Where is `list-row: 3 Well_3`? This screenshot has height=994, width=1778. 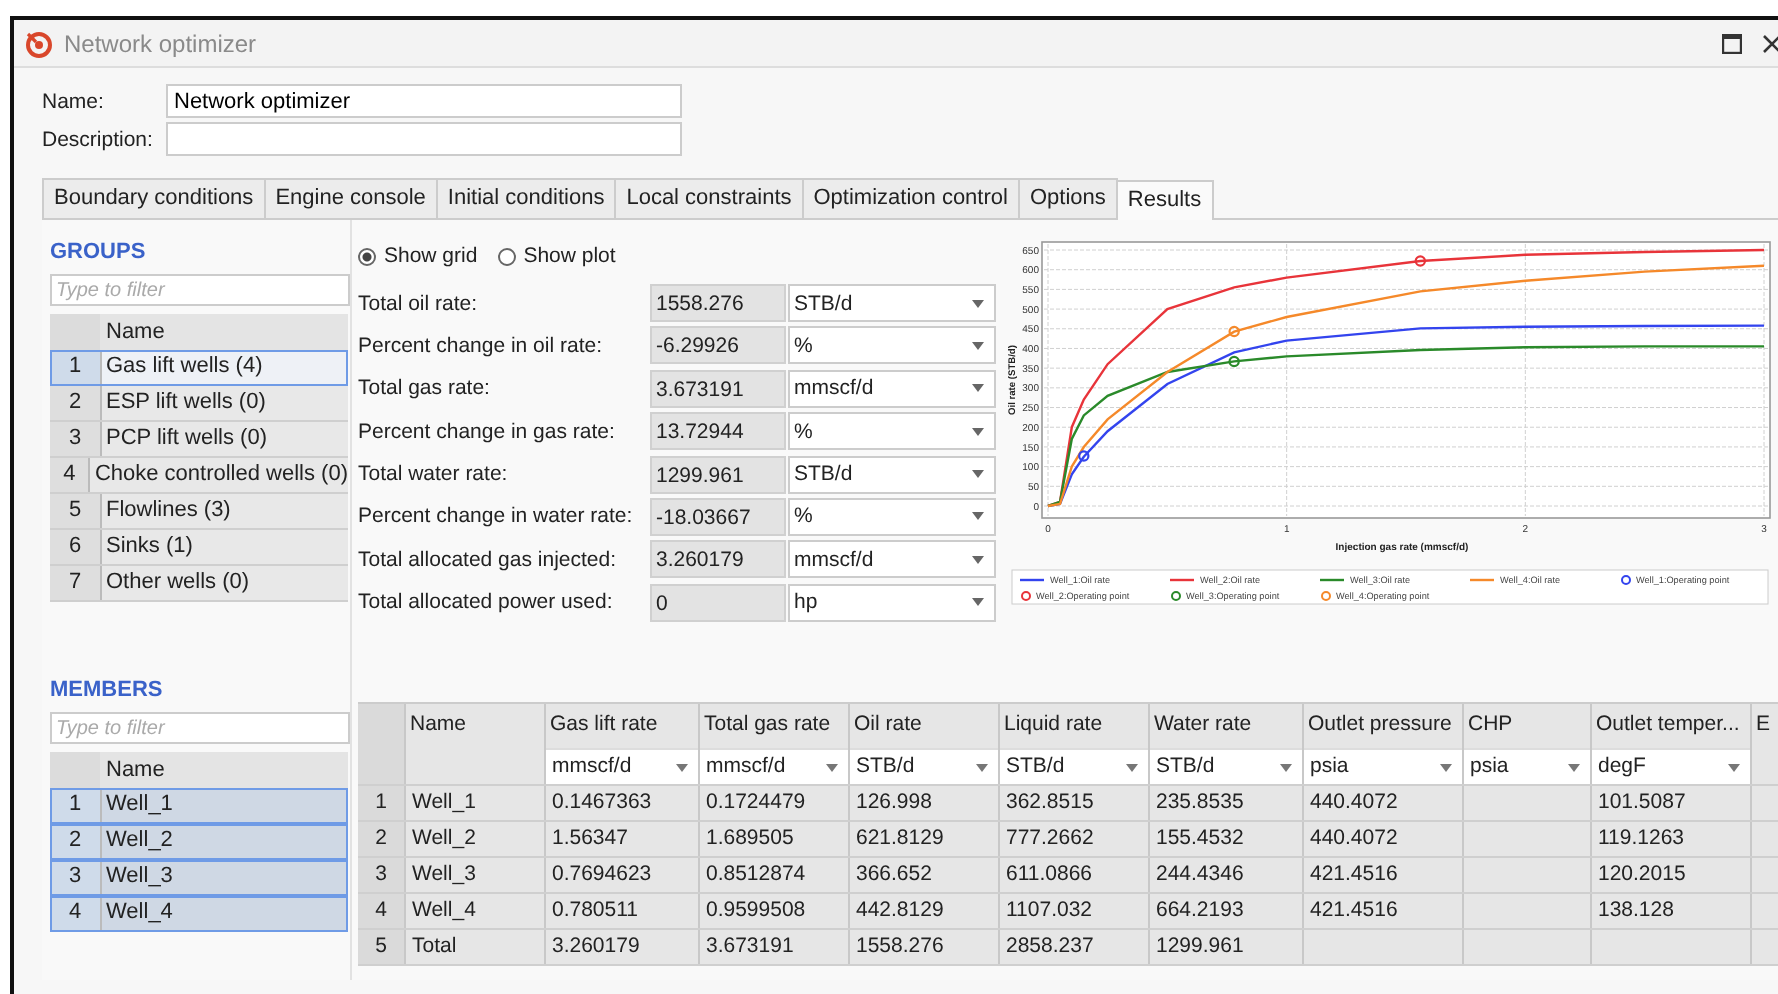 list-row: 3 Well_3 is located at coordinates (199, 878).